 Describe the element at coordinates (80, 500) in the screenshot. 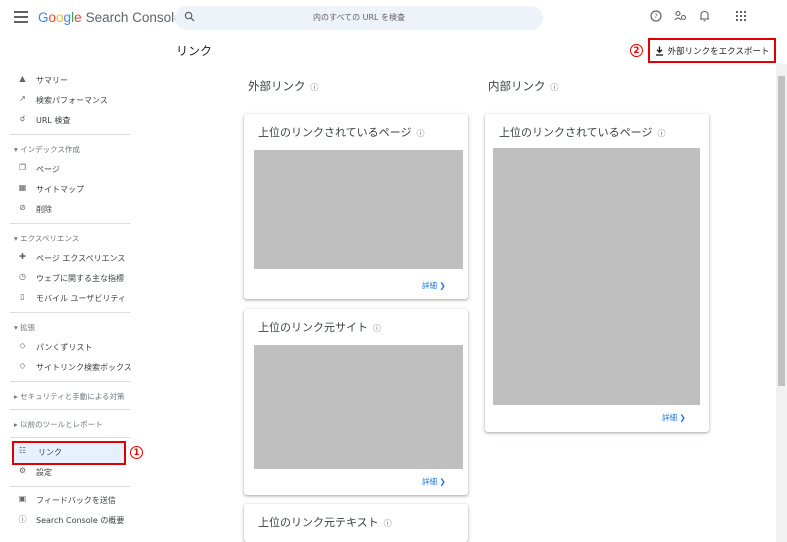

I see `sidebar-item-feedback: ▣ フィードバックを送信` at that location.